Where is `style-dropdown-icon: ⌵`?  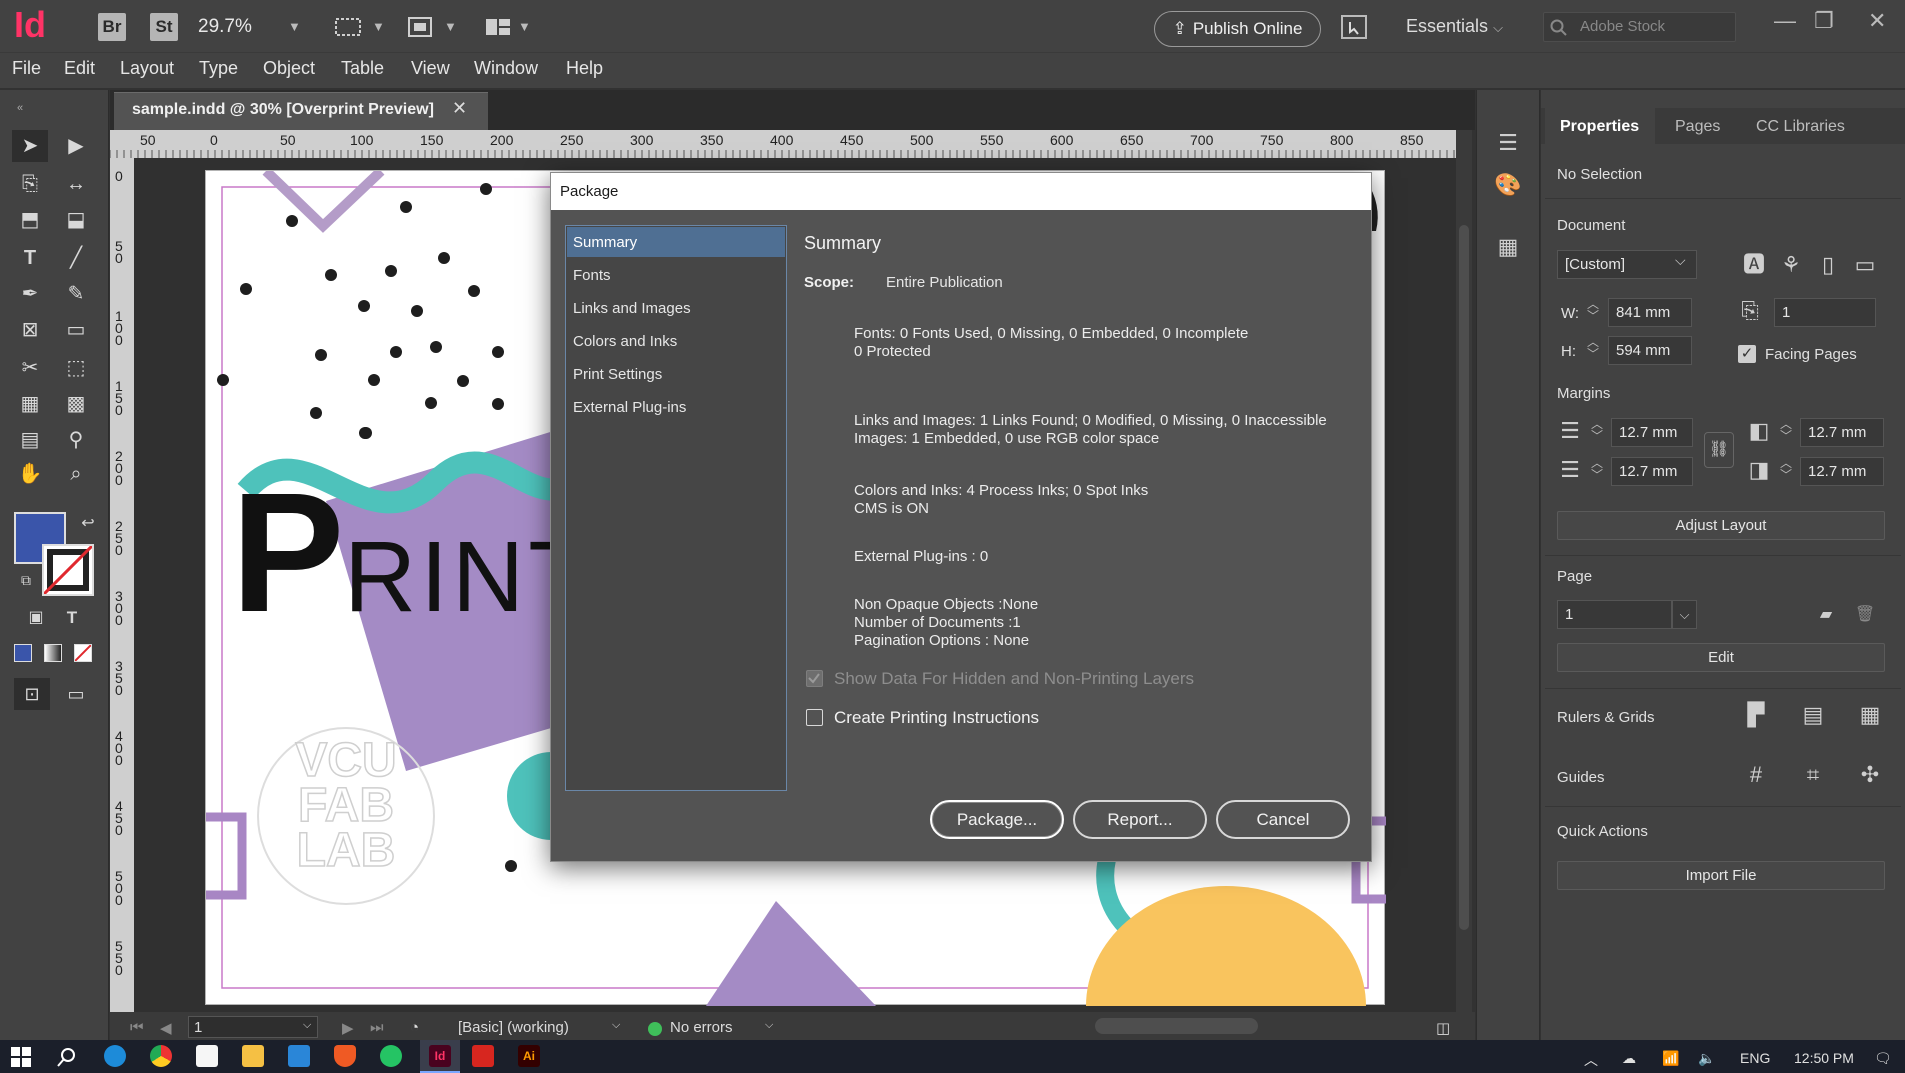
style-dropdown-icon: ⌵ is located at coordinates (616, 1025).